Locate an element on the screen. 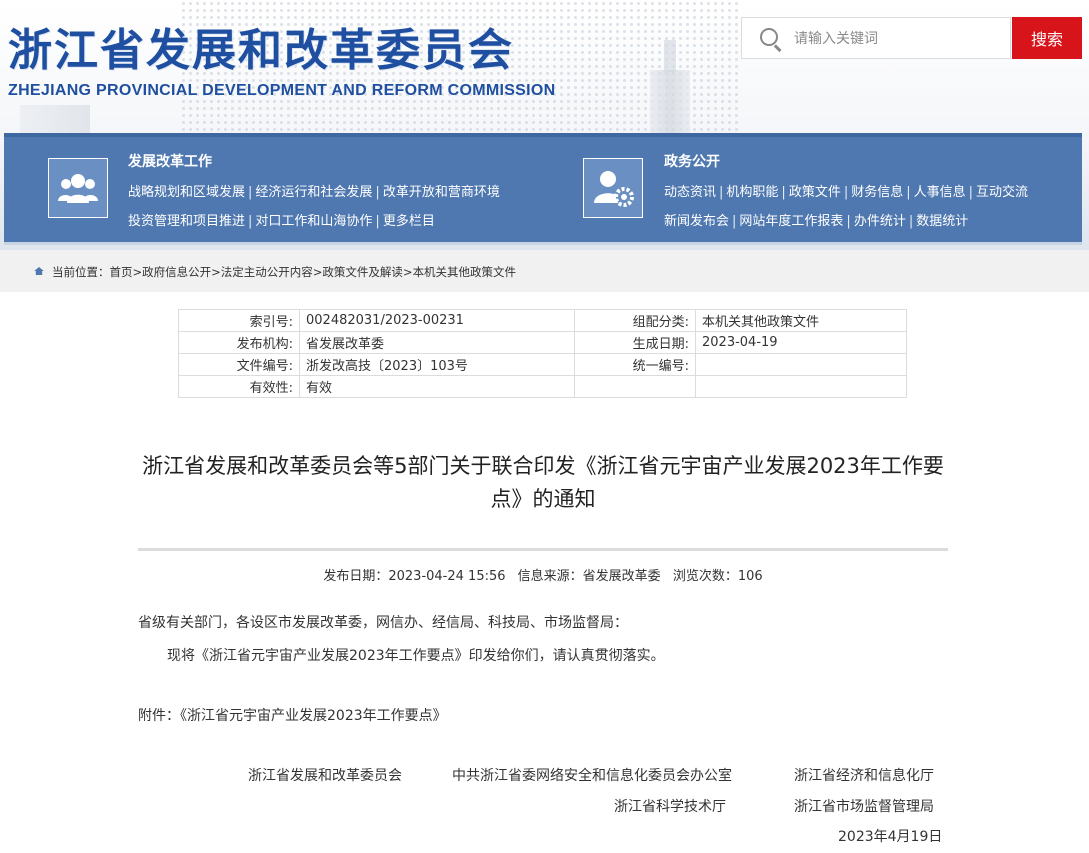 The height and width of the screenshot is (853, 1089). signatory: 浙江省市场监督管理局 is located at coordinates (864, 807).